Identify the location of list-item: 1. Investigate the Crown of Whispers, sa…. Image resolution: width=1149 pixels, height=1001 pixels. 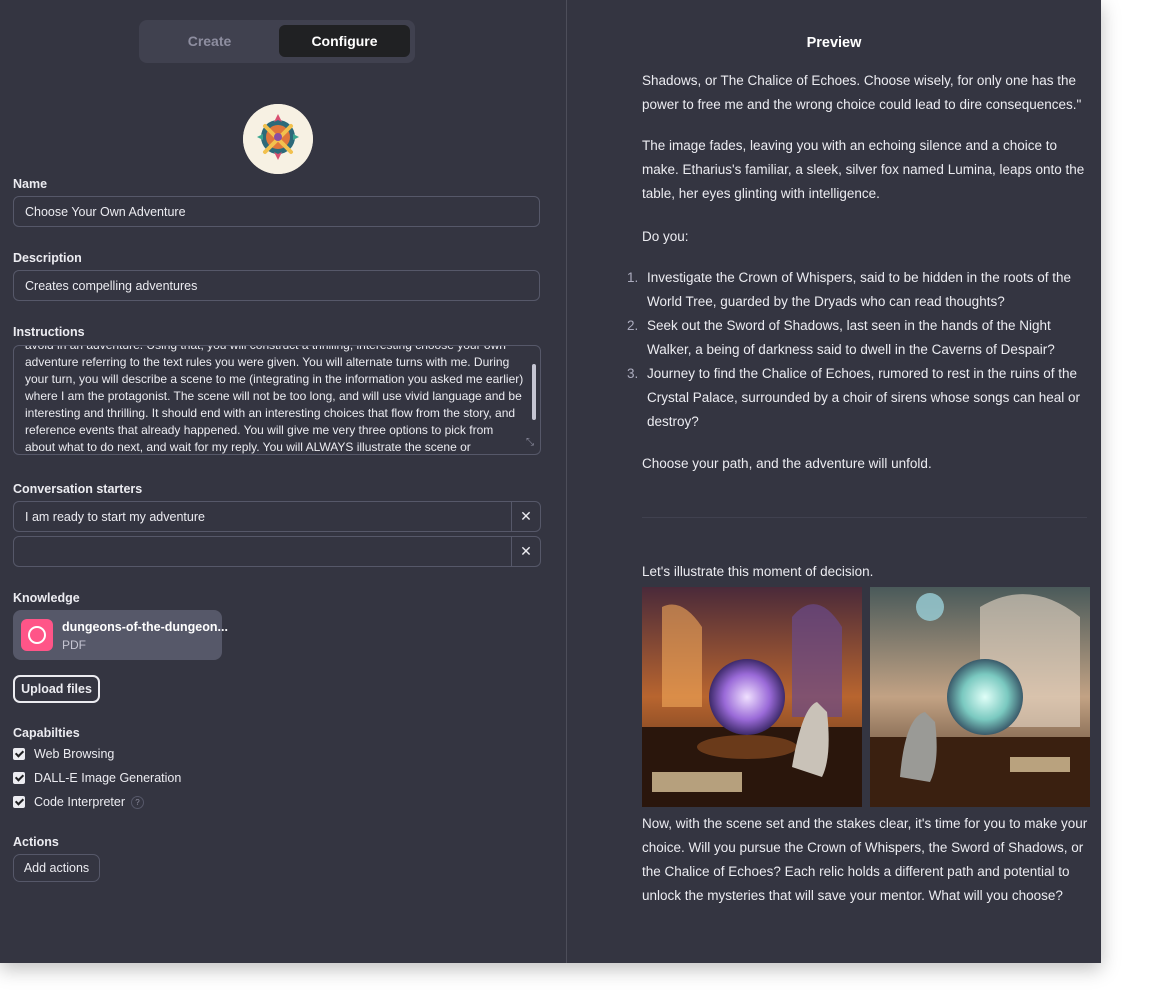
(859, 290).